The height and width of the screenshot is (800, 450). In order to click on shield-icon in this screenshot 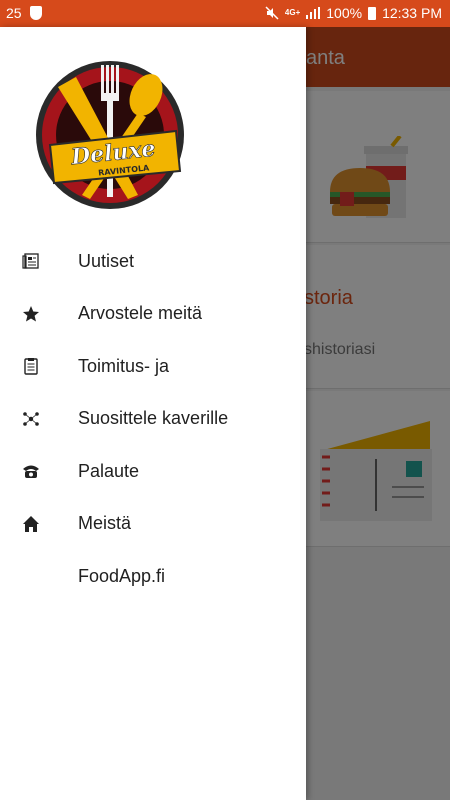, I will do `click(35, 13)`.